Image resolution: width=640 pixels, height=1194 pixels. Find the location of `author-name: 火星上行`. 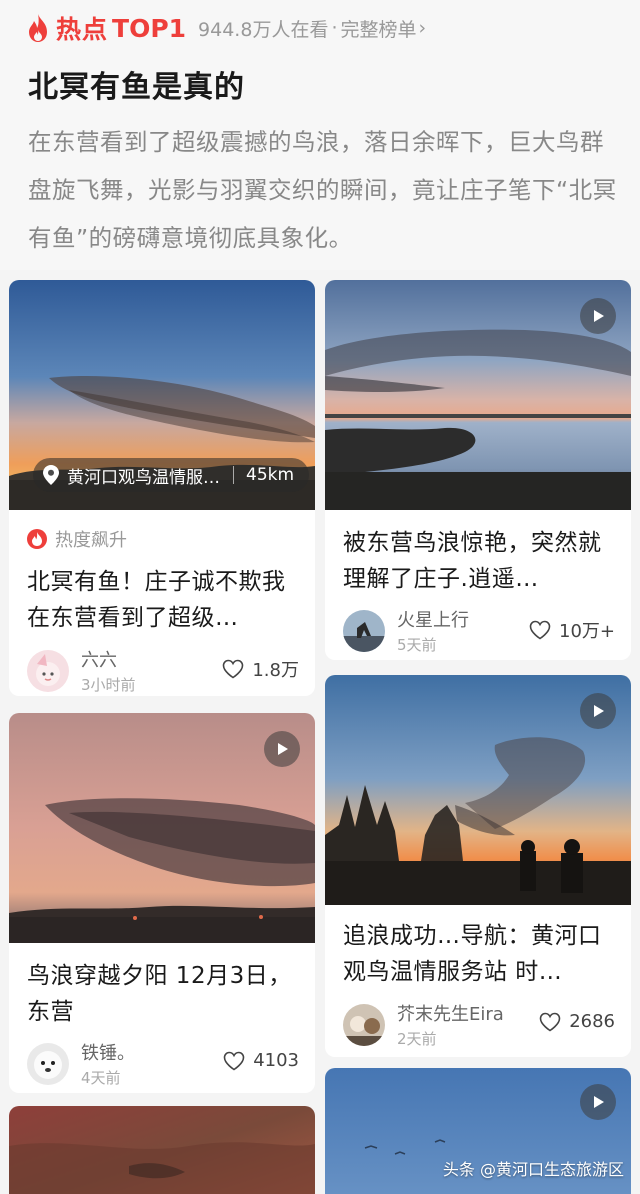

author-name: 火星上行 is located at coordinates (433, 620).